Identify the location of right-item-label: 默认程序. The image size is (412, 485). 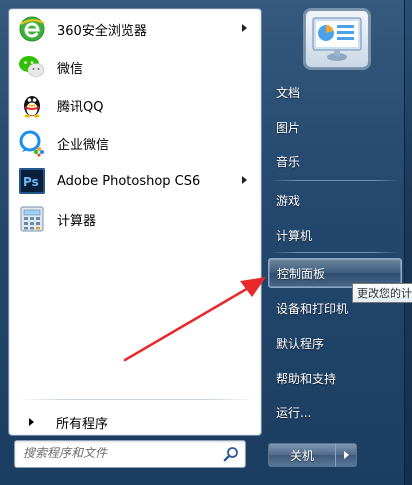
(300, 343).